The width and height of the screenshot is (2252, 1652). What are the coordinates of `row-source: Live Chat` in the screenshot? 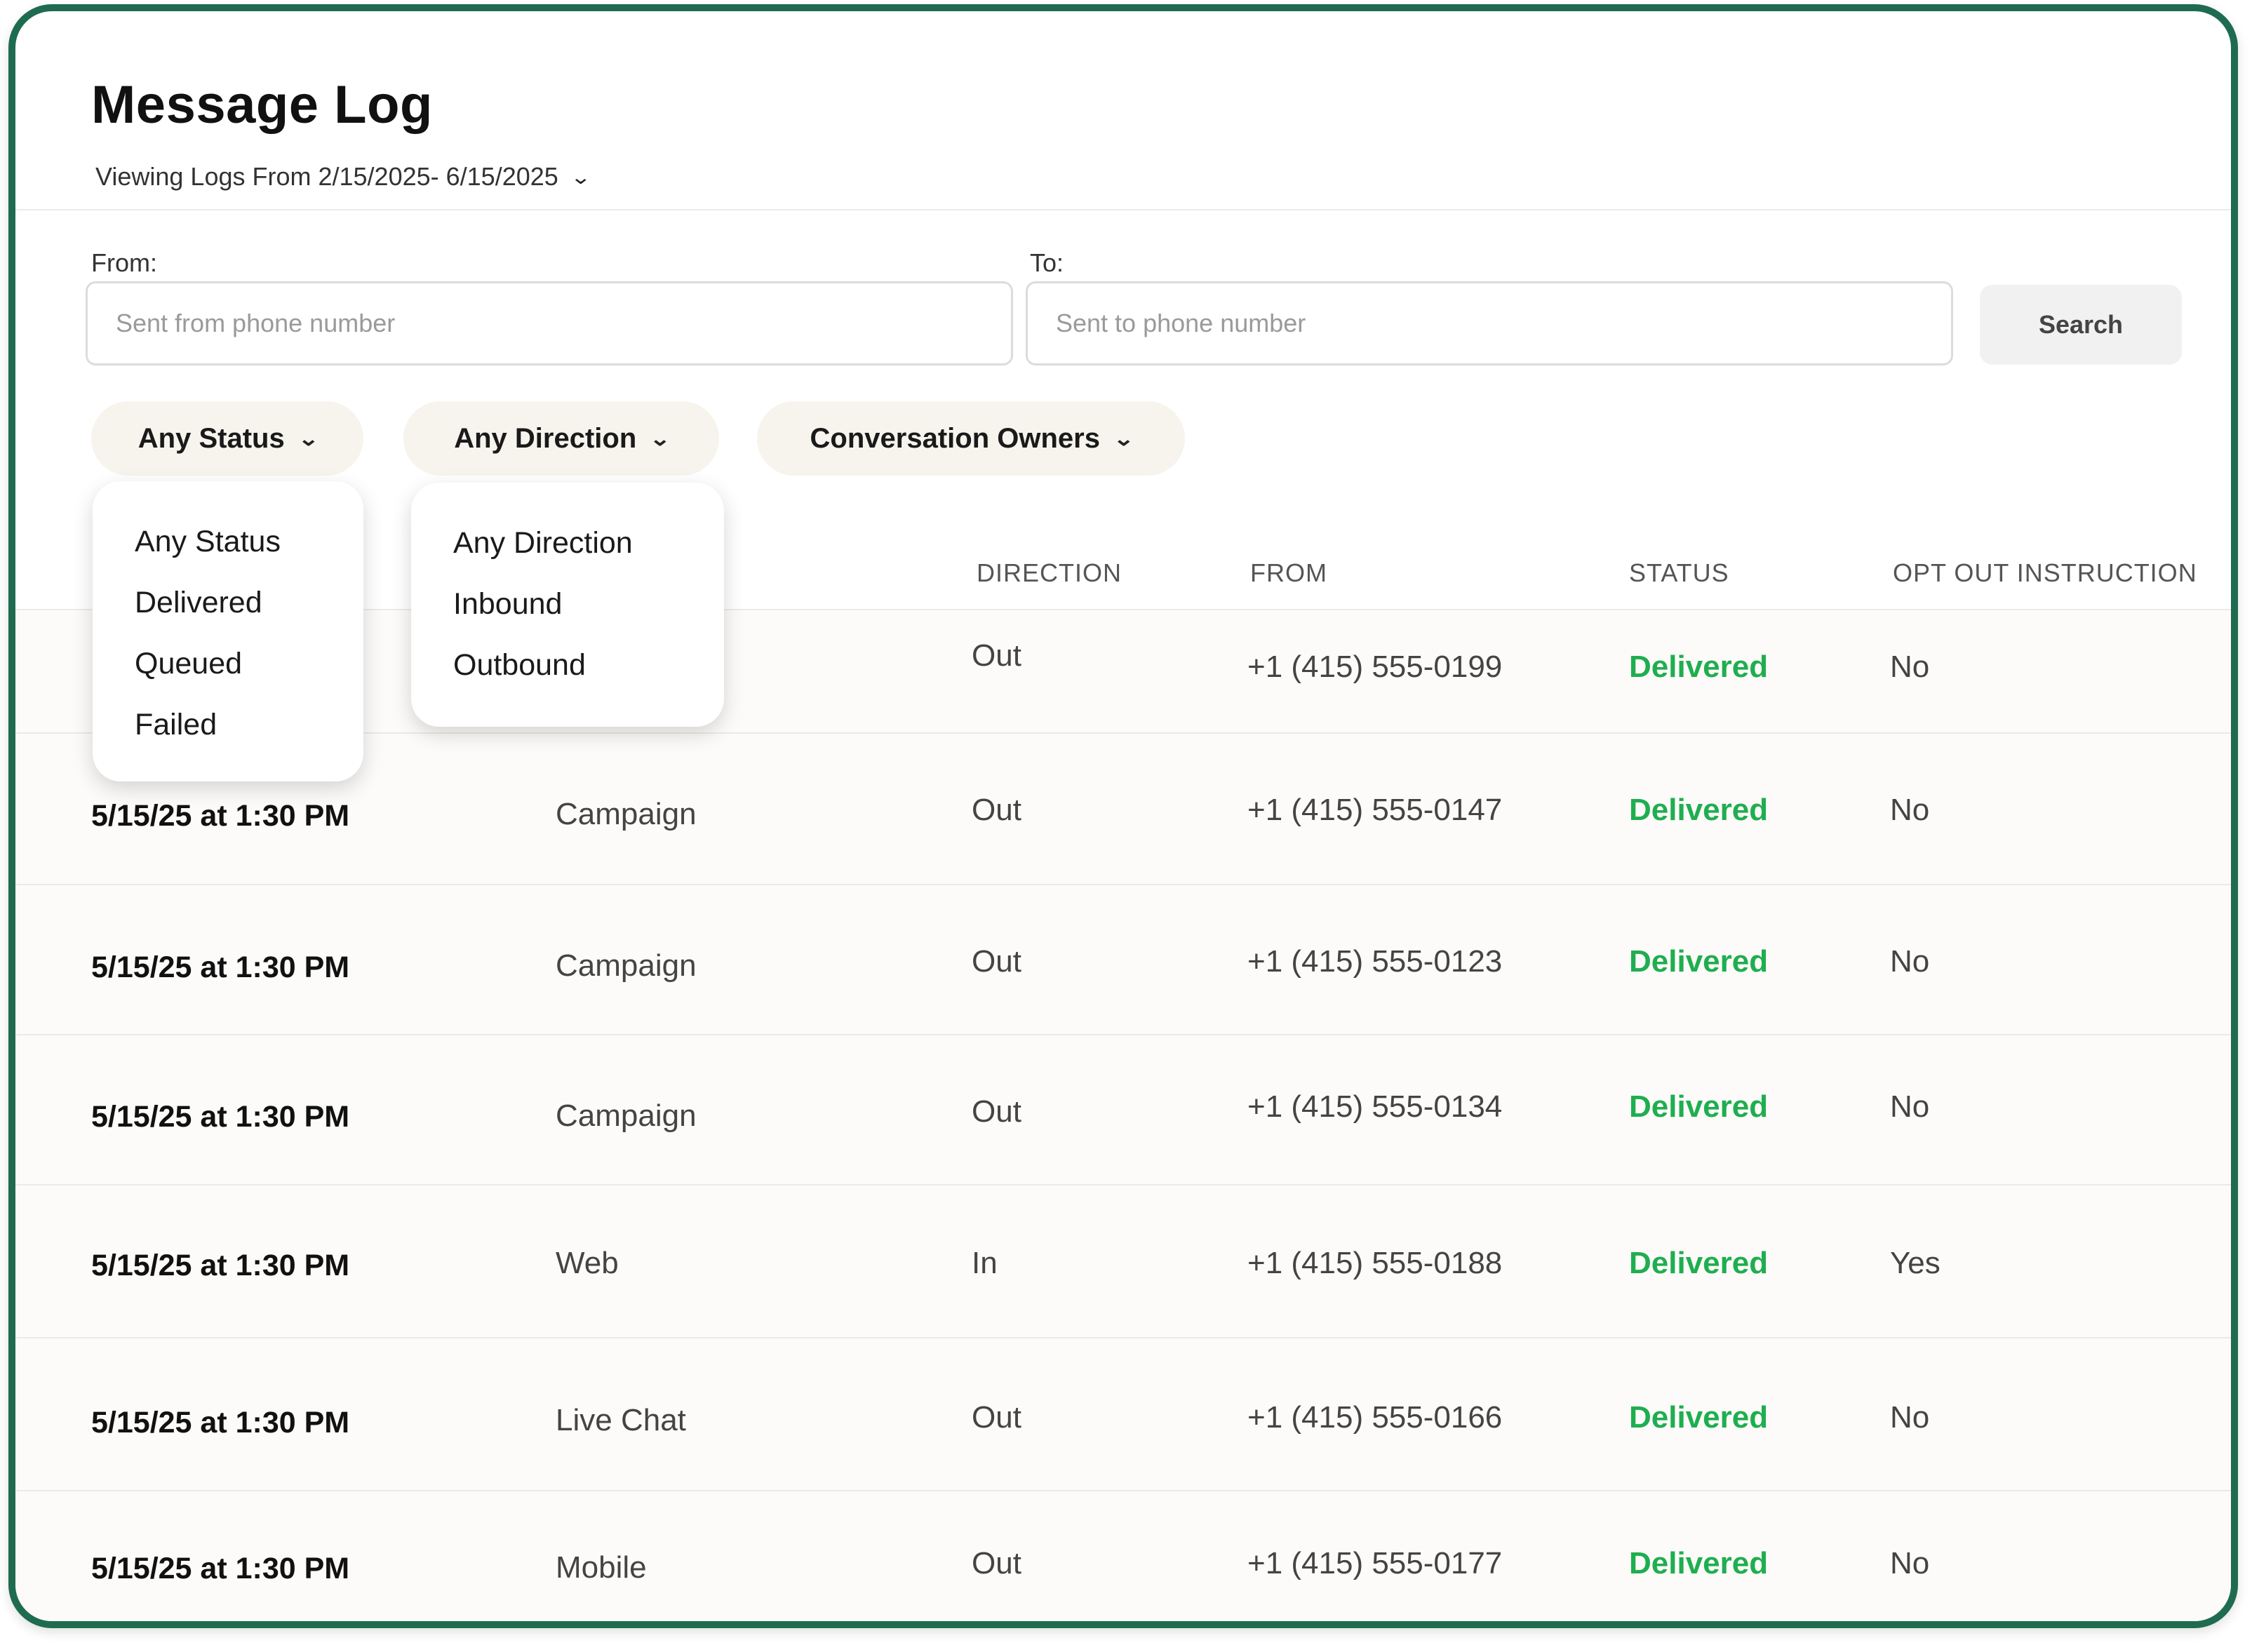 It's located at (621, 1420).